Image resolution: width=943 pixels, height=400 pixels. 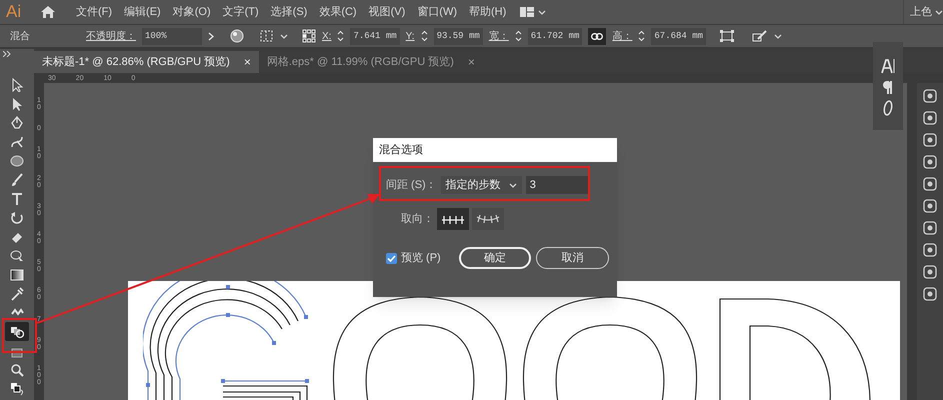 What do you see at coordinates (495, 258) in the screenshot?
I see `ok-button: 确定` at bounding box center [495, 258].